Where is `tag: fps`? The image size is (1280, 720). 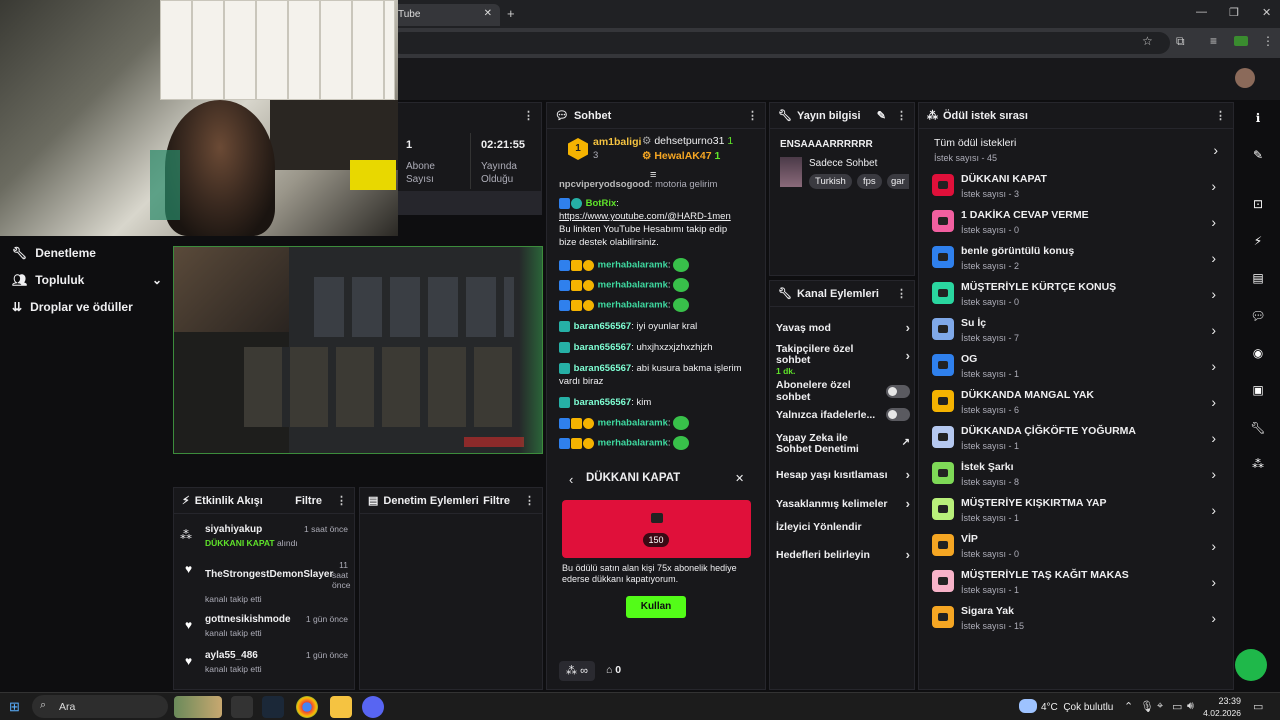 tag: fps is located at coordinates (869, 181).